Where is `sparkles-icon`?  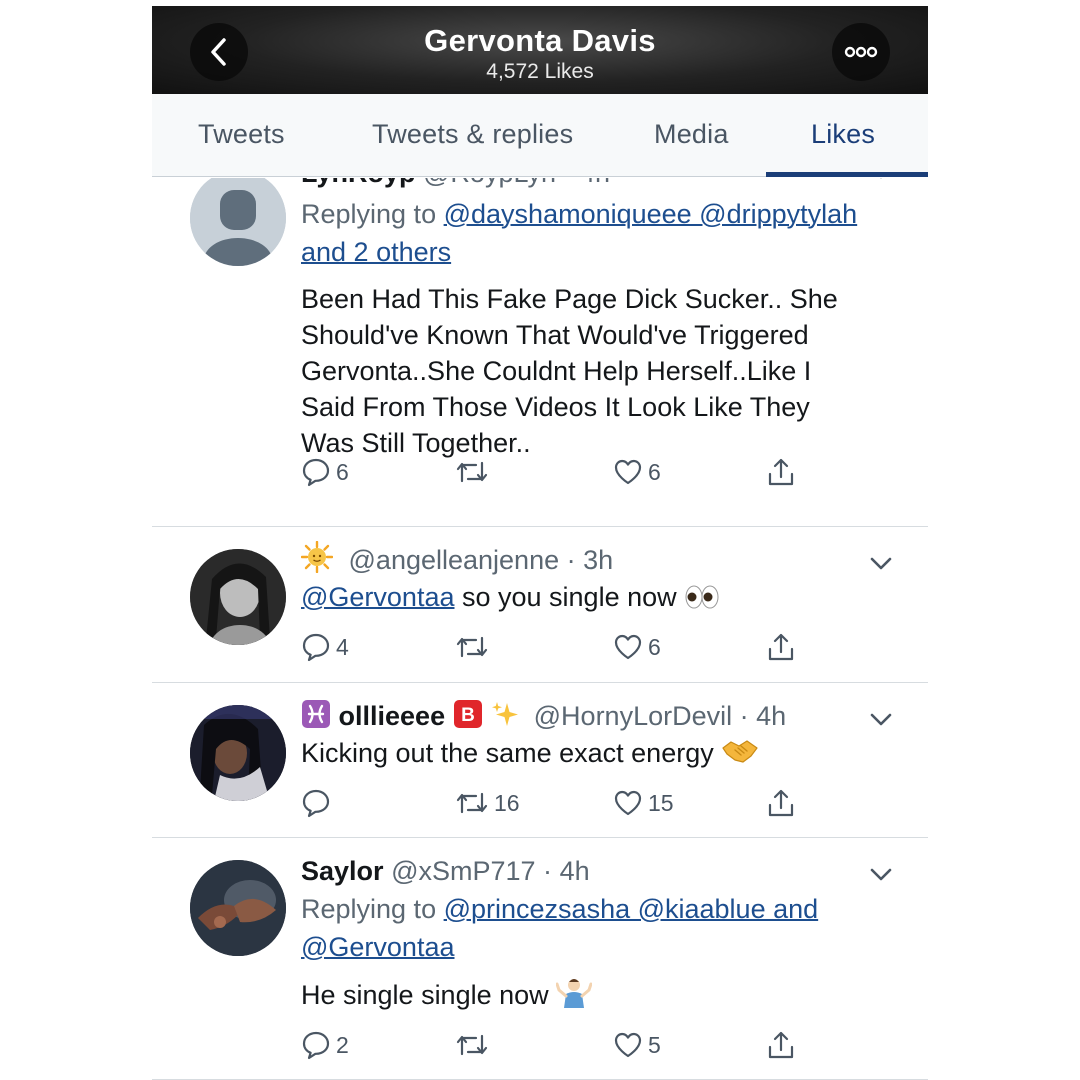
sparkles-icon is located at coordinates (505, 714).